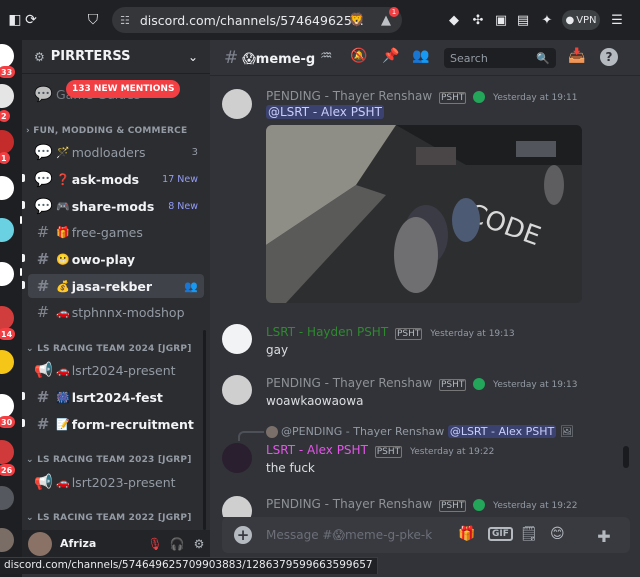 The width and height of the screenshot is (640, 577). I want to click on sticker-icon: 🗒, so click(529, 534).